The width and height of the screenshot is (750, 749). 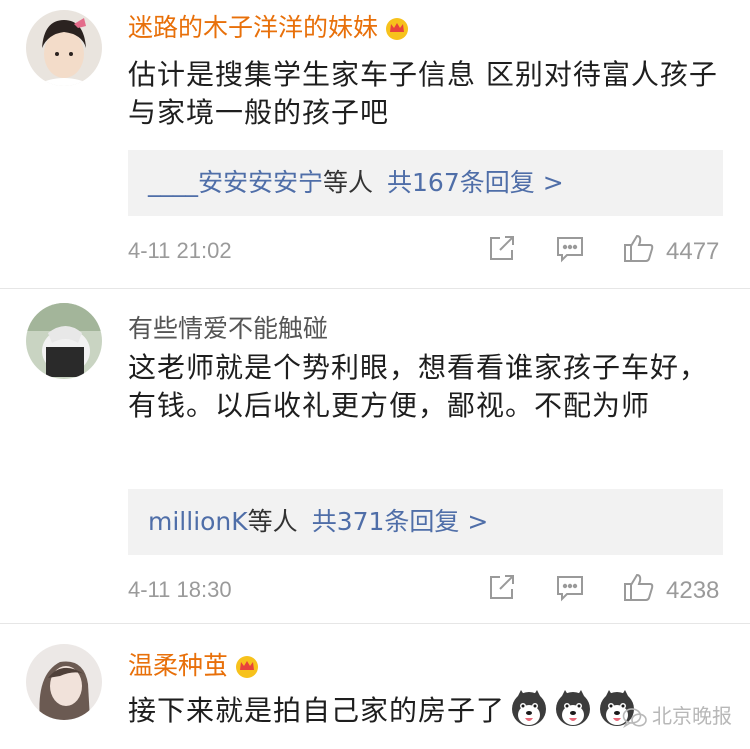 I want to click on reply-summary: millionK等人 共371条回复 >, so click(x=425, y=522).